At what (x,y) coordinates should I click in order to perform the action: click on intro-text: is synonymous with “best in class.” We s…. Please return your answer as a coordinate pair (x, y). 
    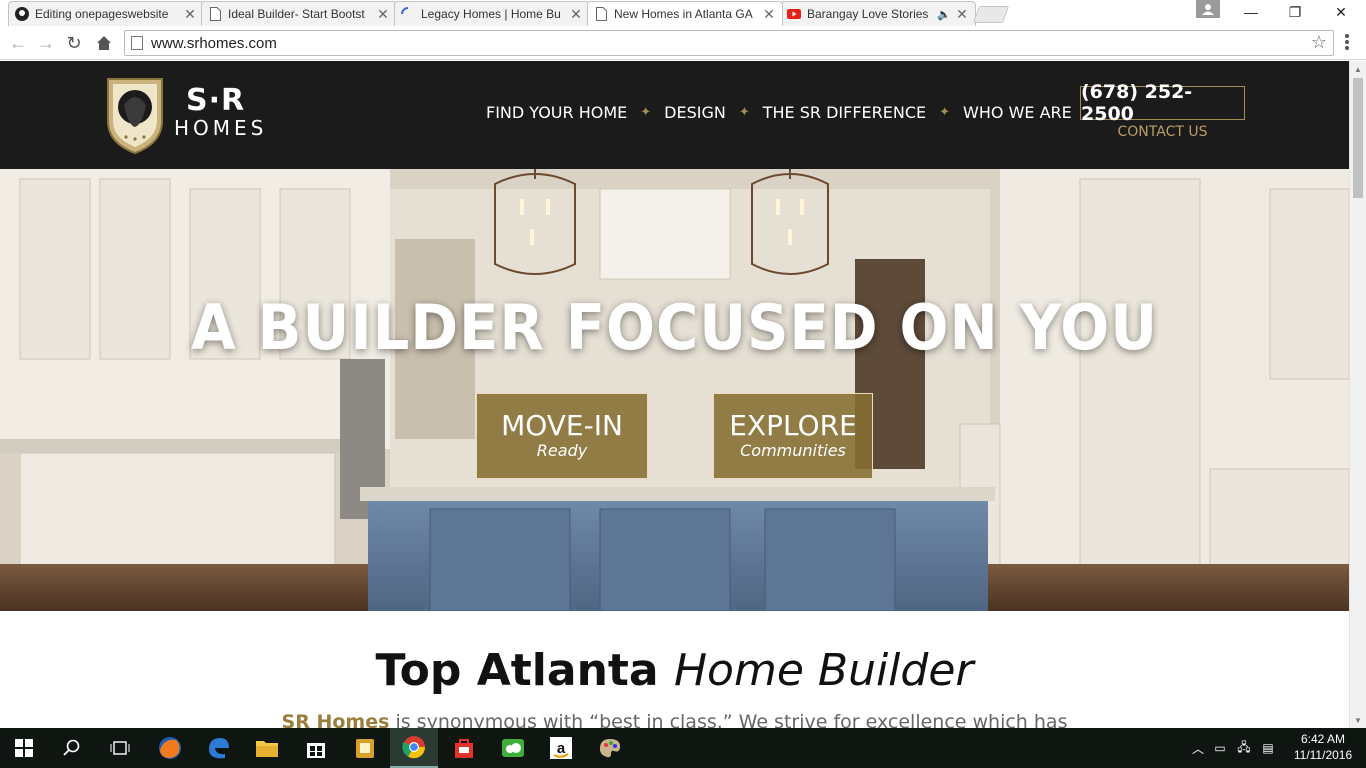
    Looking at the image, I should click on (731, 719).